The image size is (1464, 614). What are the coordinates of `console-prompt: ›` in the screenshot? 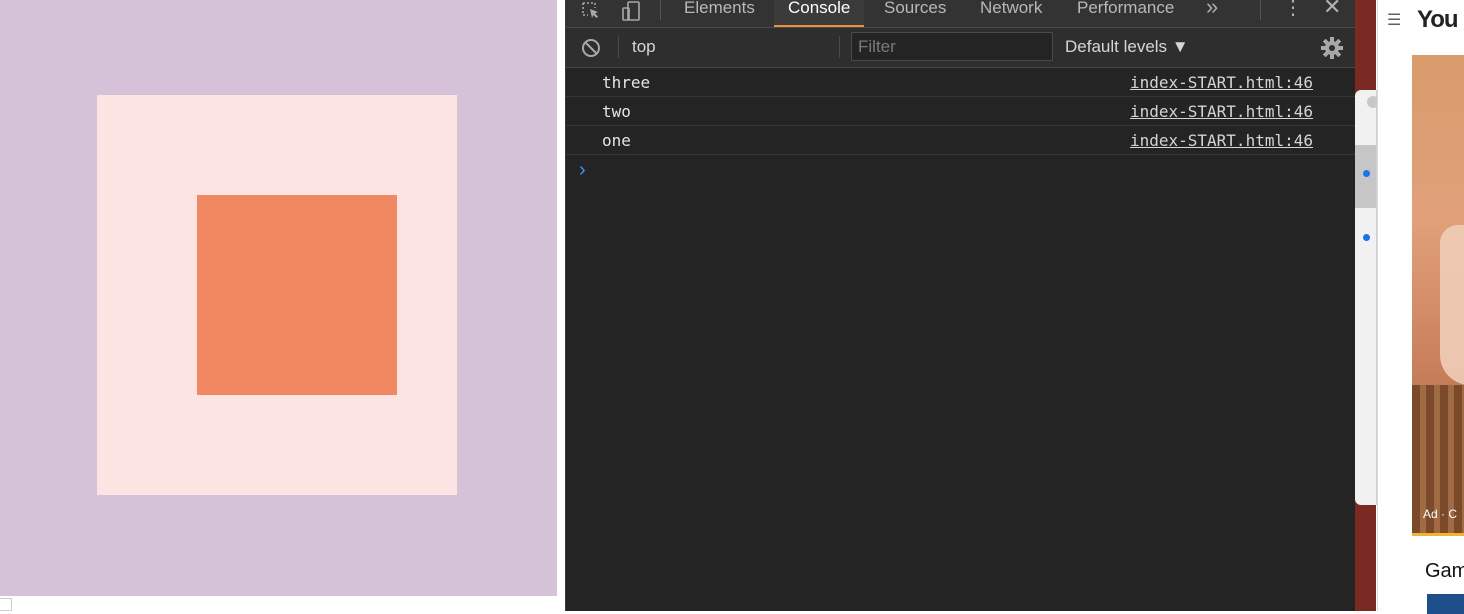 It's located at (582, 170).